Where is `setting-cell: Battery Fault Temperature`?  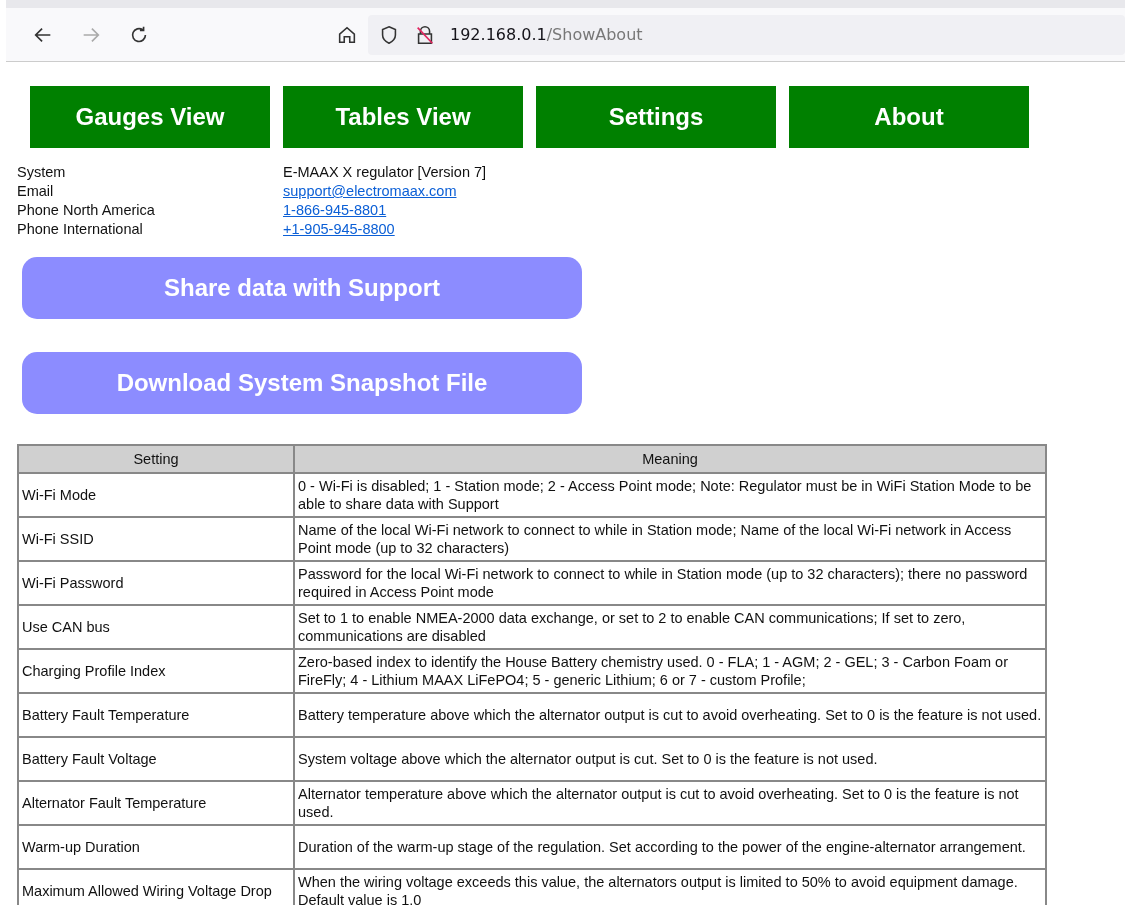 setting-cell: Battery Fault Temperature is located at coordinates (156, 715).